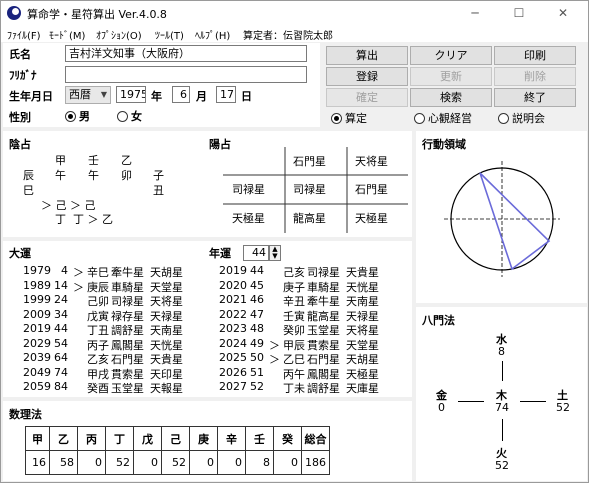  Describe the element at coordinates (233, 285) in the screenshot. I see `taiun-year: 2020` at that location.